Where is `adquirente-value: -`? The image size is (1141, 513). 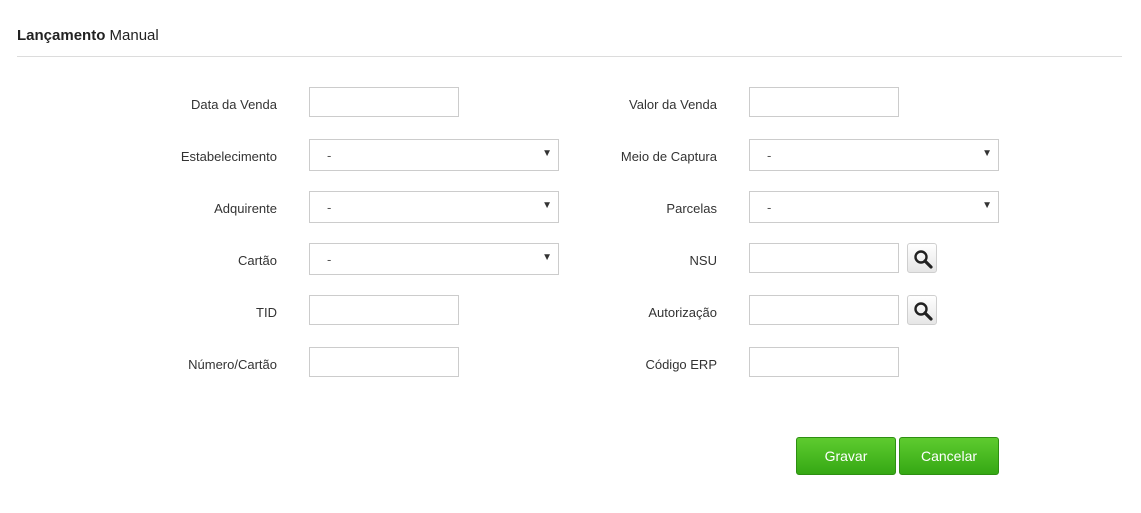 adquirente-value: - is located at coordinates (329, 207).